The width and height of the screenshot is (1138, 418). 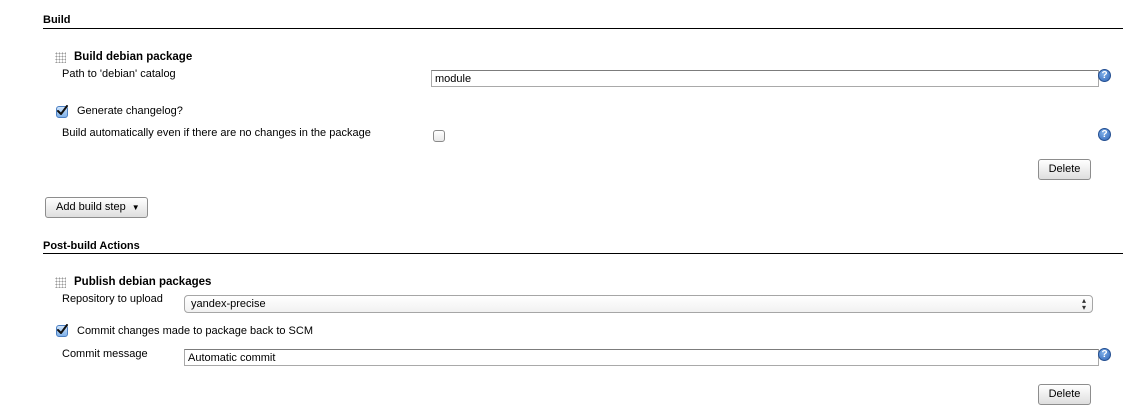 I want to click on commit-message-input: Automatic commit, so click(x=641, y=357).